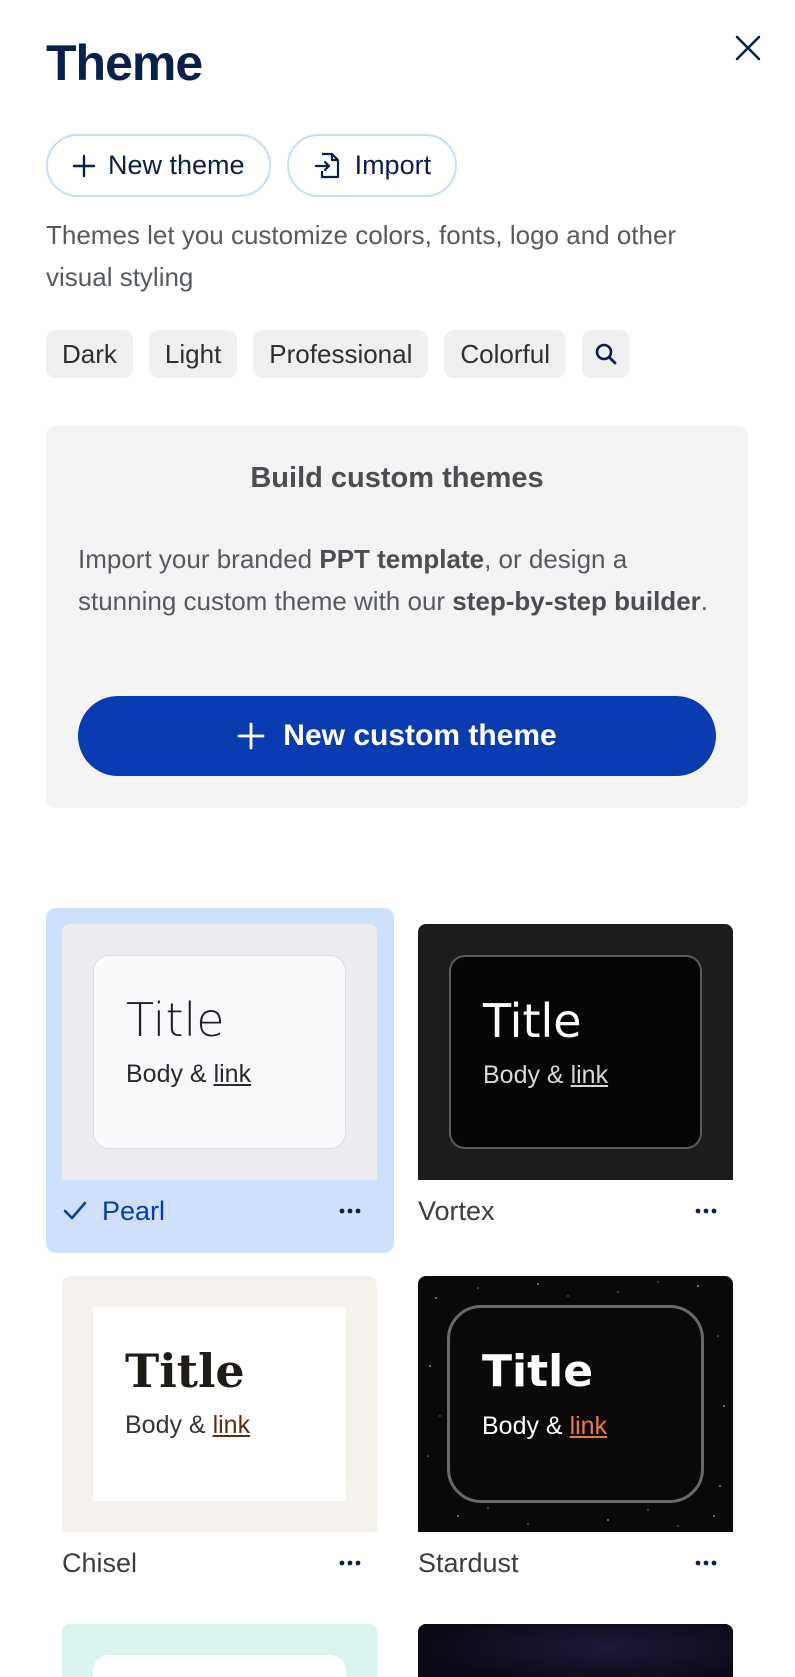  What do you see at coordinates (193, 354) in the screenshot?
I see `tag-light: Light` at bounding box center [193, 354].